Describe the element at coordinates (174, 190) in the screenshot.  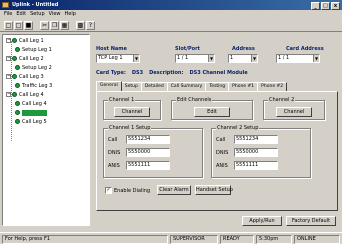
I see `clear-alarm-button: Clear Alarm` at that location.